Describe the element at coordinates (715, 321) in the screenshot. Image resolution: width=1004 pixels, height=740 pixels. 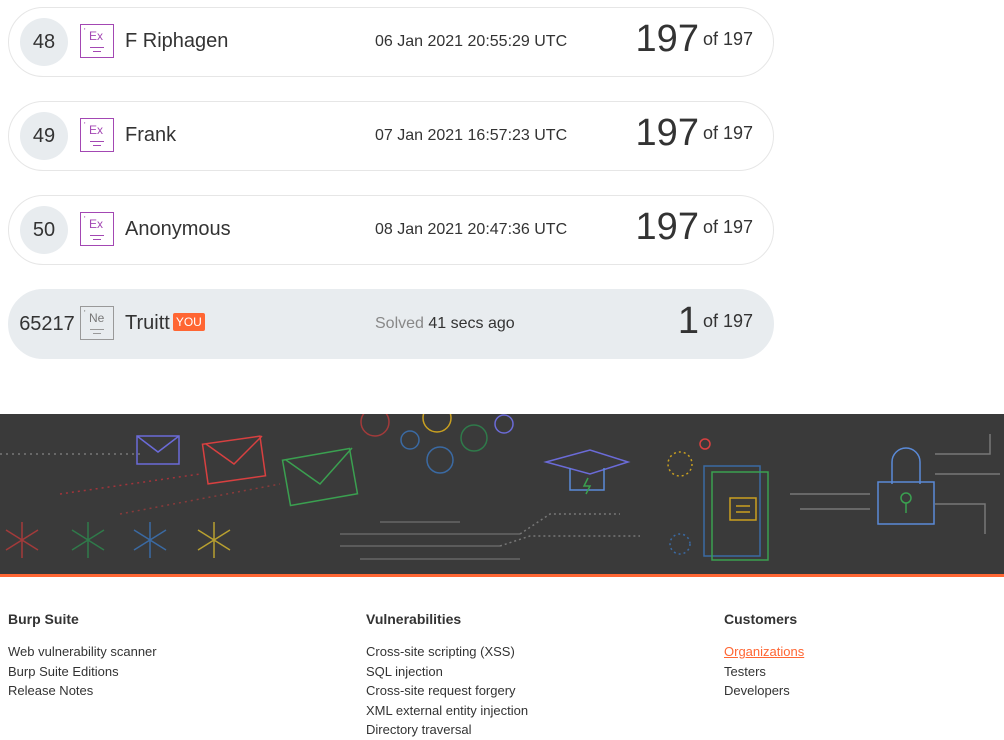
I see `score: 1 of 197` at that location.